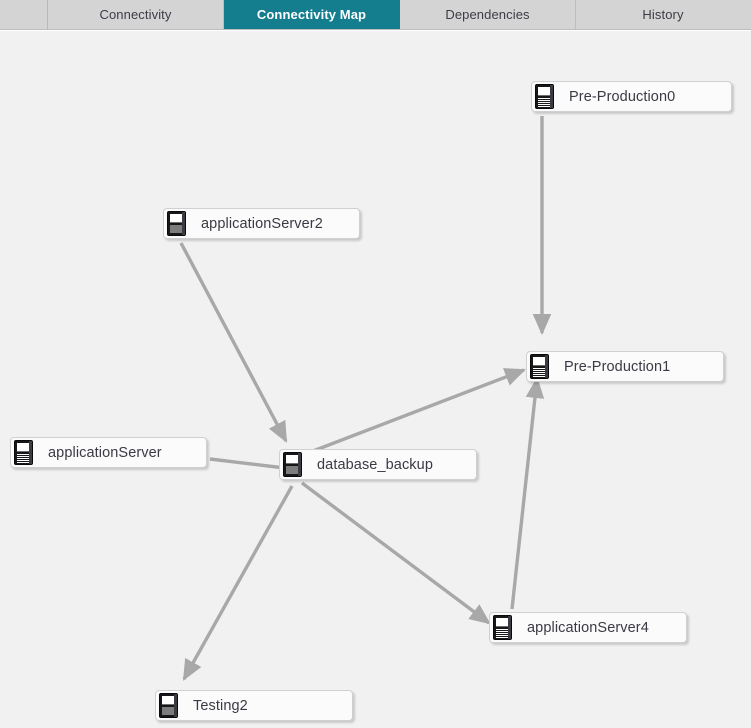 The image size is (751, 728). I want to click on node-pre-production-1: Pre-Production1, so click(625, 366).